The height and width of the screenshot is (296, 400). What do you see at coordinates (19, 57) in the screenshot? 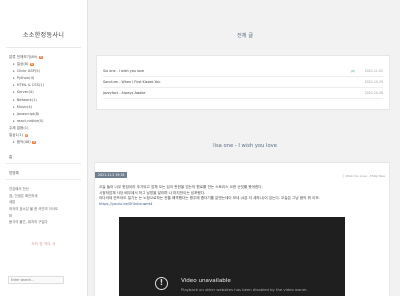
I see `category-label: 분류 전체보기` at bounding box center [19, 57].